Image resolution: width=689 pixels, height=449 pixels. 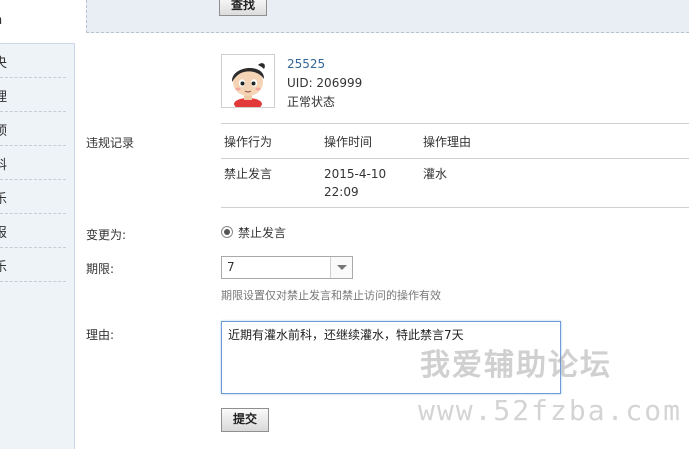 I want to click on sidebar-item-label: 顶, so click(x=4, y=131).